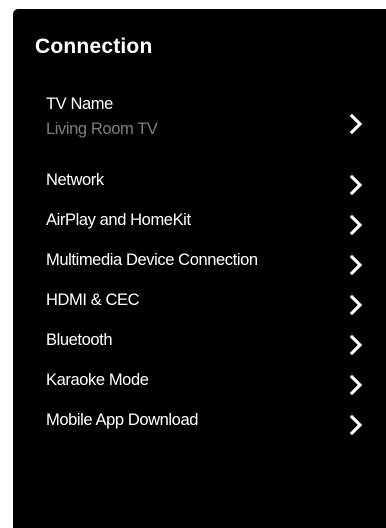  I want to click on menu-item-network: Network, so click(199, 186).